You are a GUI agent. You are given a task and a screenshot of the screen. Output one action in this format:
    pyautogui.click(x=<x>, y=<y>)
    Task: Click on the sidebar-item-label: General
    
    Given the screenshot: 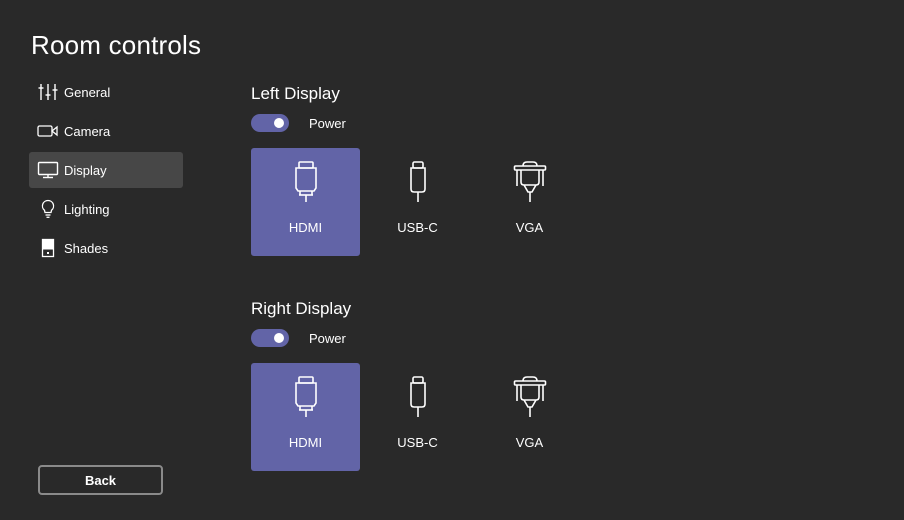 What is the action you would take?
    pyautogui.click(x=87, y=92)
    